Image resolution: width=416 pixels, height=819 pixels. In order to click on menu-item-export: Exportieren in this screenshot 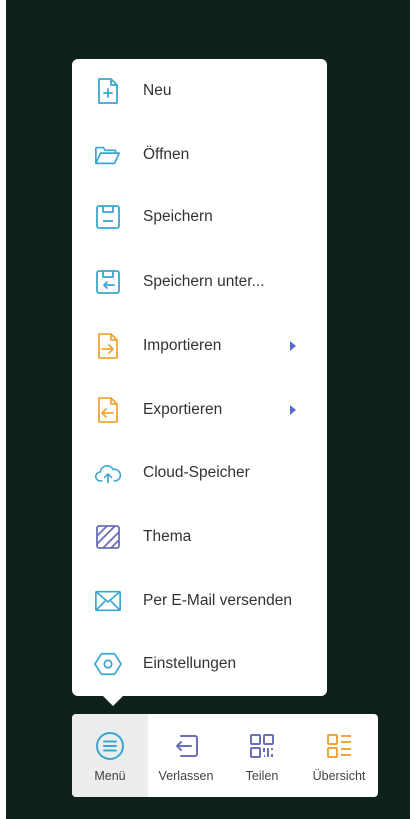, I will do `click(199, 410)`.